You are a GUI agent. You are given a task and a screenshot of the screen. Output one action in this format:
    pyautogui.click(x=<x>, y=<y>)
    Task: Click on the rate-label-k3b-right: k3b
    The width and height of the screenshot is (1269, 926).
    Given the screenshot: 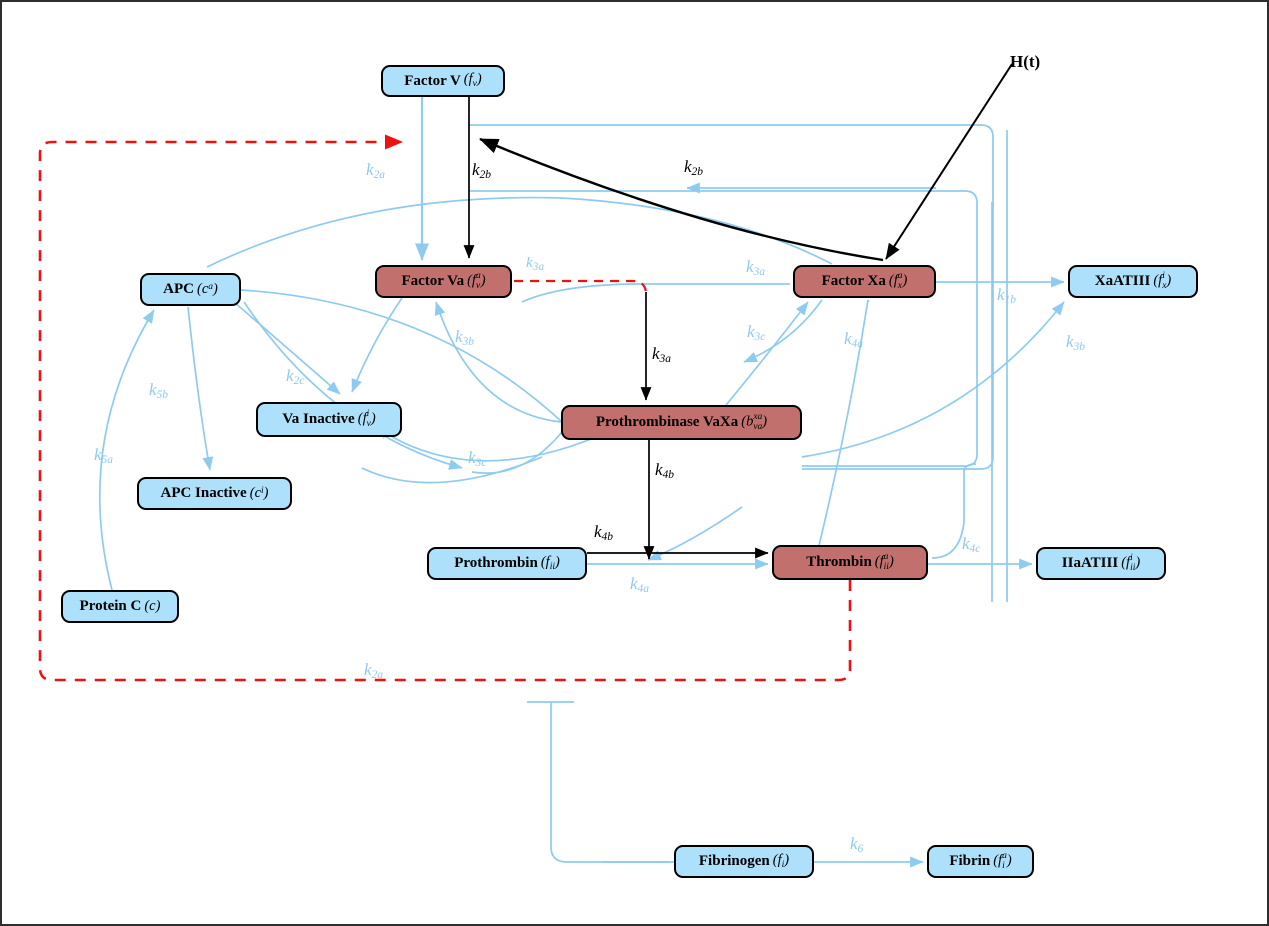 What is the action you would take?
    pyautogui.click(x=1076, y=342)
    